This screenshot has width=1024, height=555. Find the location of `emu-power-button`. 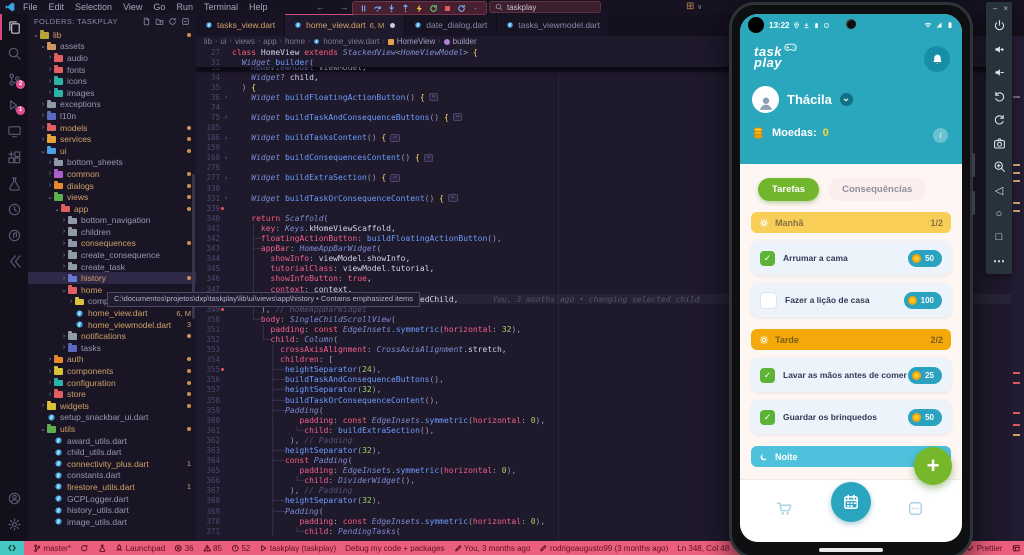

emu-power-button is located at coordinates (999, 26).